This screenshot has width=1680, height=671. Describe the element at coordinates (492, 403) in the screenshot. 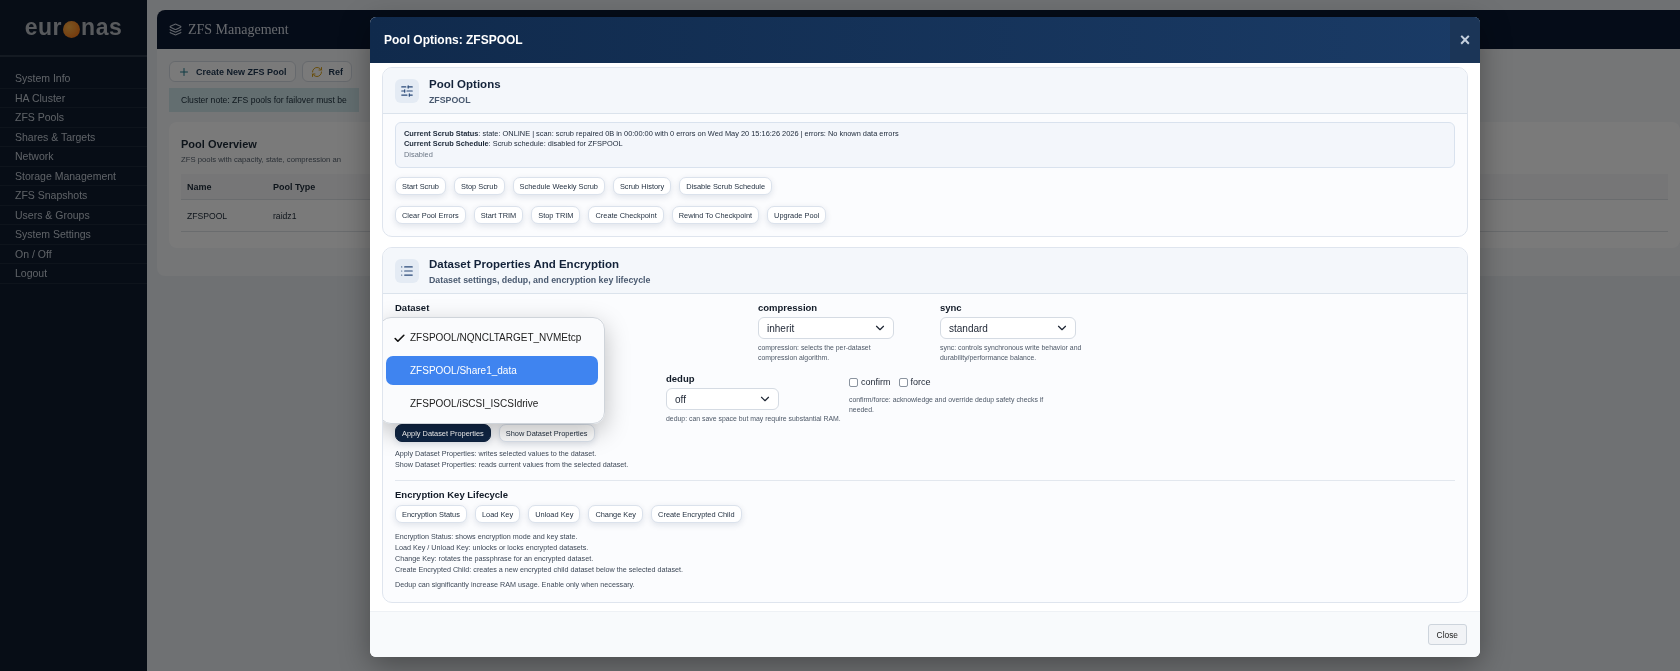

I see `dropdown-option: ZFSPOOL/iSCSI_ISCSIdrive` at that location.